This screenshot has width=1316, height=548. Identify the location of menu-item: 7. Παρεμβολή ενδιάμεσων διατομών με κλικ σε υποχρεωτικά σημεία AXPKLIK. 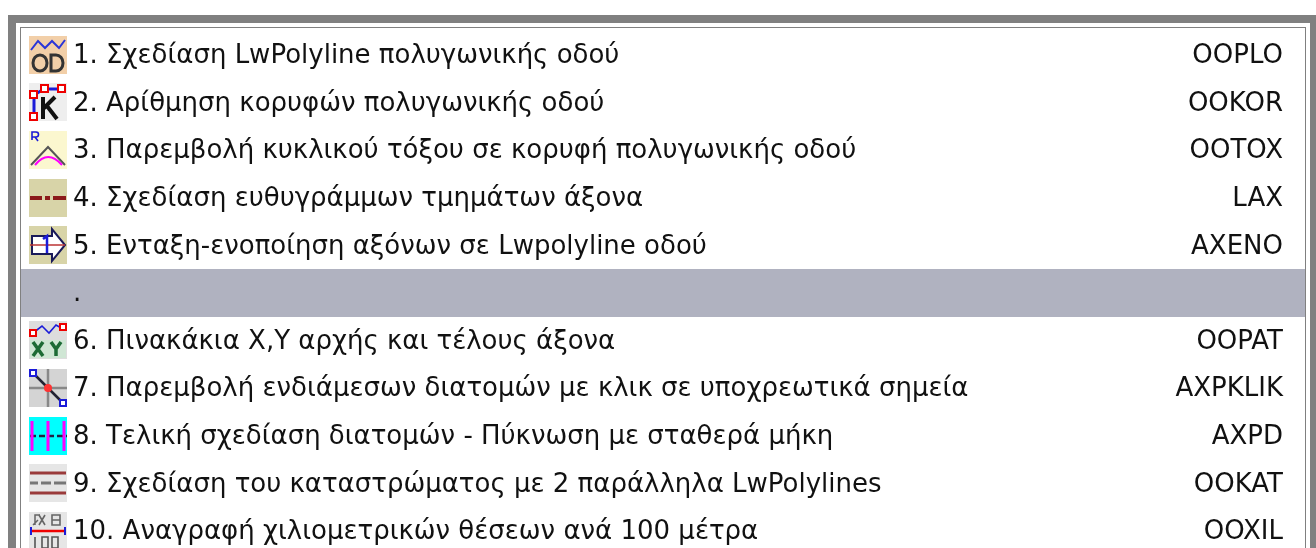
(663, 388).